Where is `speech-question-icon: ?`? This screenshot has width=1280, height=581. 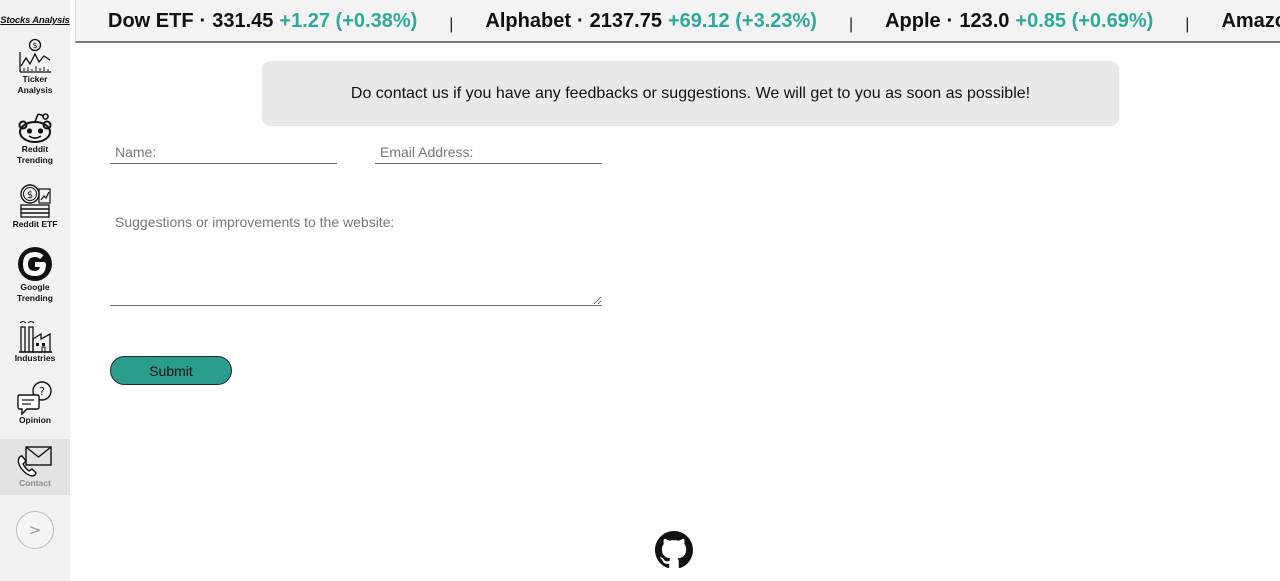
speech-question-icon: ? is located at coordinates (34, 398).